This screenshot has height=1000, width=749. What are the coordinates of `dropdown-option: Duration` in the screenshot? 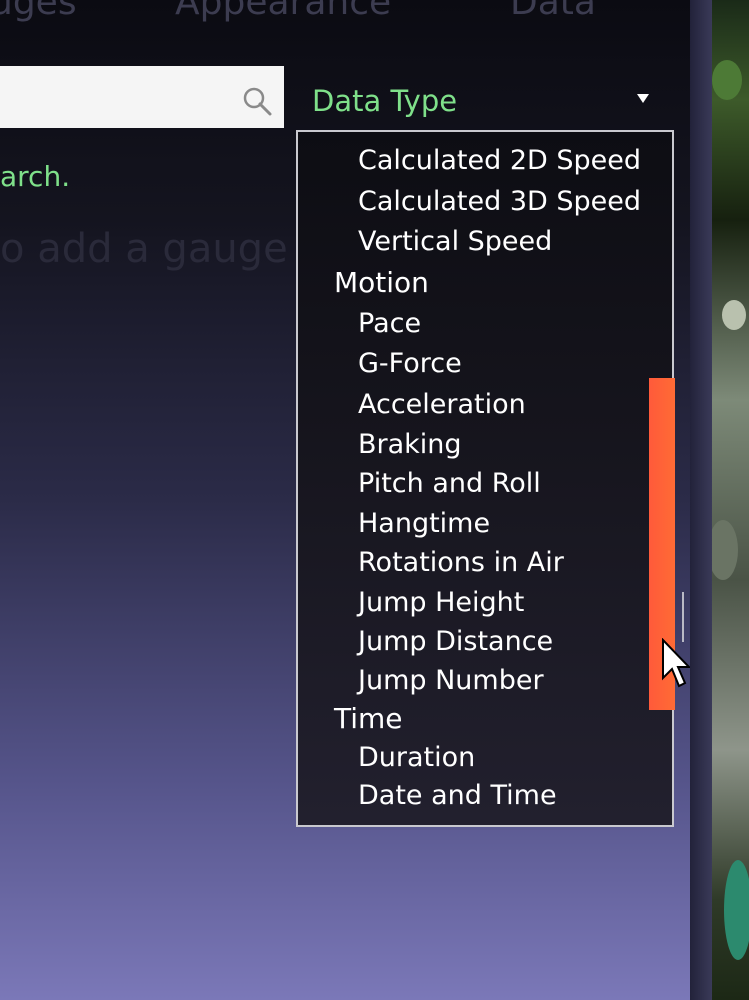 It's located at (416, 758).